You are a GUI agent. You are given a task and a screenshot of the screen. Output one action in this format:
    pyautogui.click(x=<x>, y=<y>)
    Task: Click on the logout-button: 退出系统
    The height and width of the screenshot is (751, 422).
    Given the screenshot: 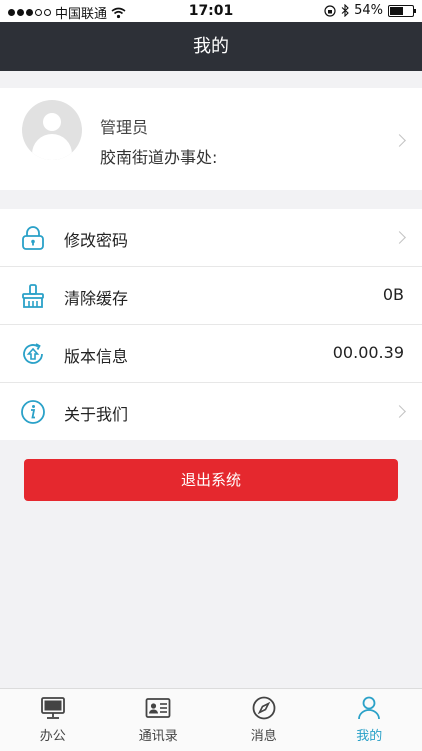 What is the action you would take?
    pyautogui.click(x=211, y=480)
    